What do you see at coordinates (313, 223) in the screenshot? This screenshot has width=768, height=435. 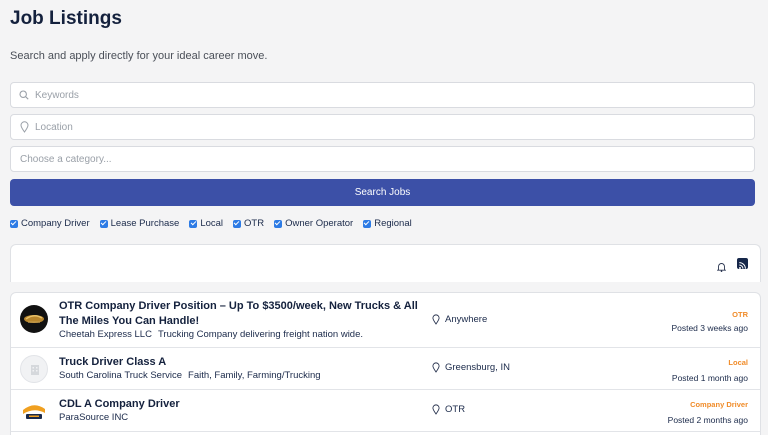 I see `filter-owner-operator: Owner Operator` at bounding box center [313, 223].